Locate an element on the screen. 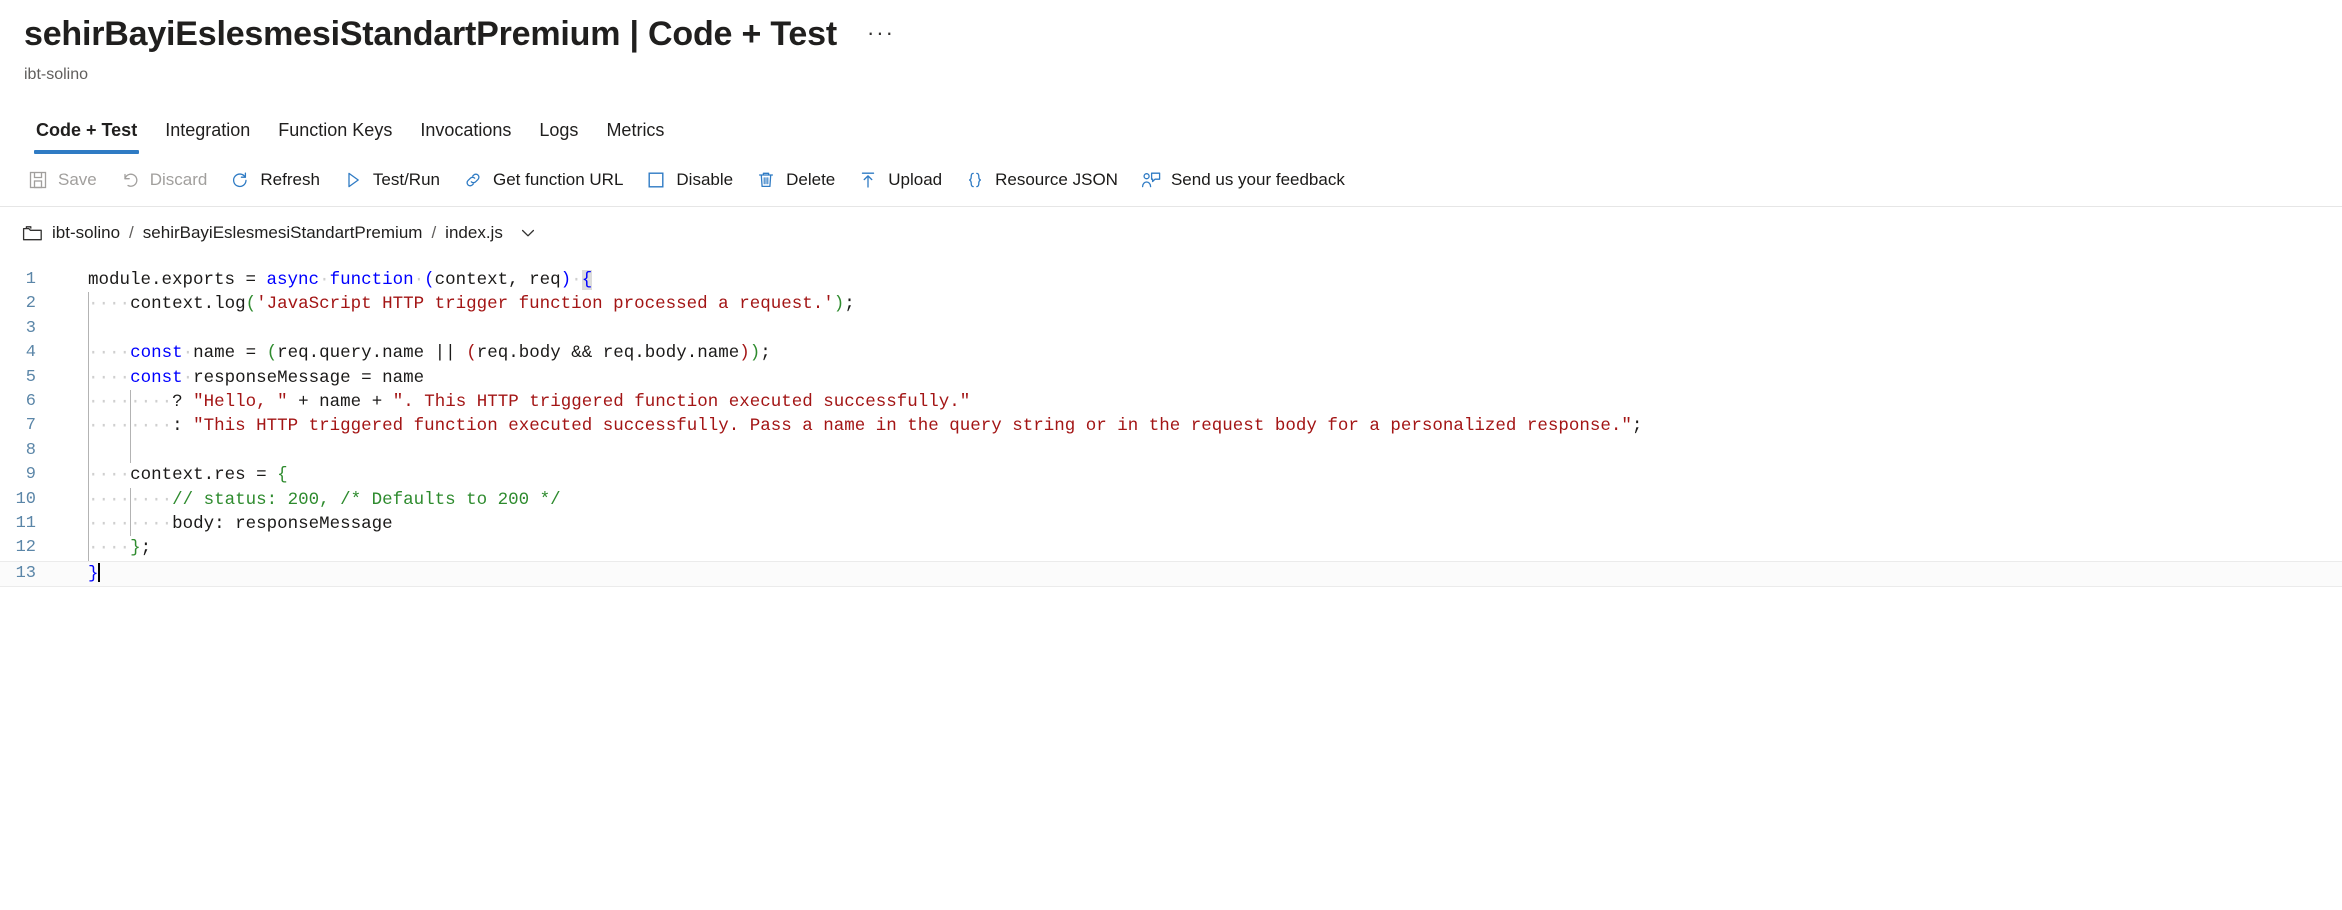 The image size is (2342, 910). code-line-content is located at coordinates (1202, 451).